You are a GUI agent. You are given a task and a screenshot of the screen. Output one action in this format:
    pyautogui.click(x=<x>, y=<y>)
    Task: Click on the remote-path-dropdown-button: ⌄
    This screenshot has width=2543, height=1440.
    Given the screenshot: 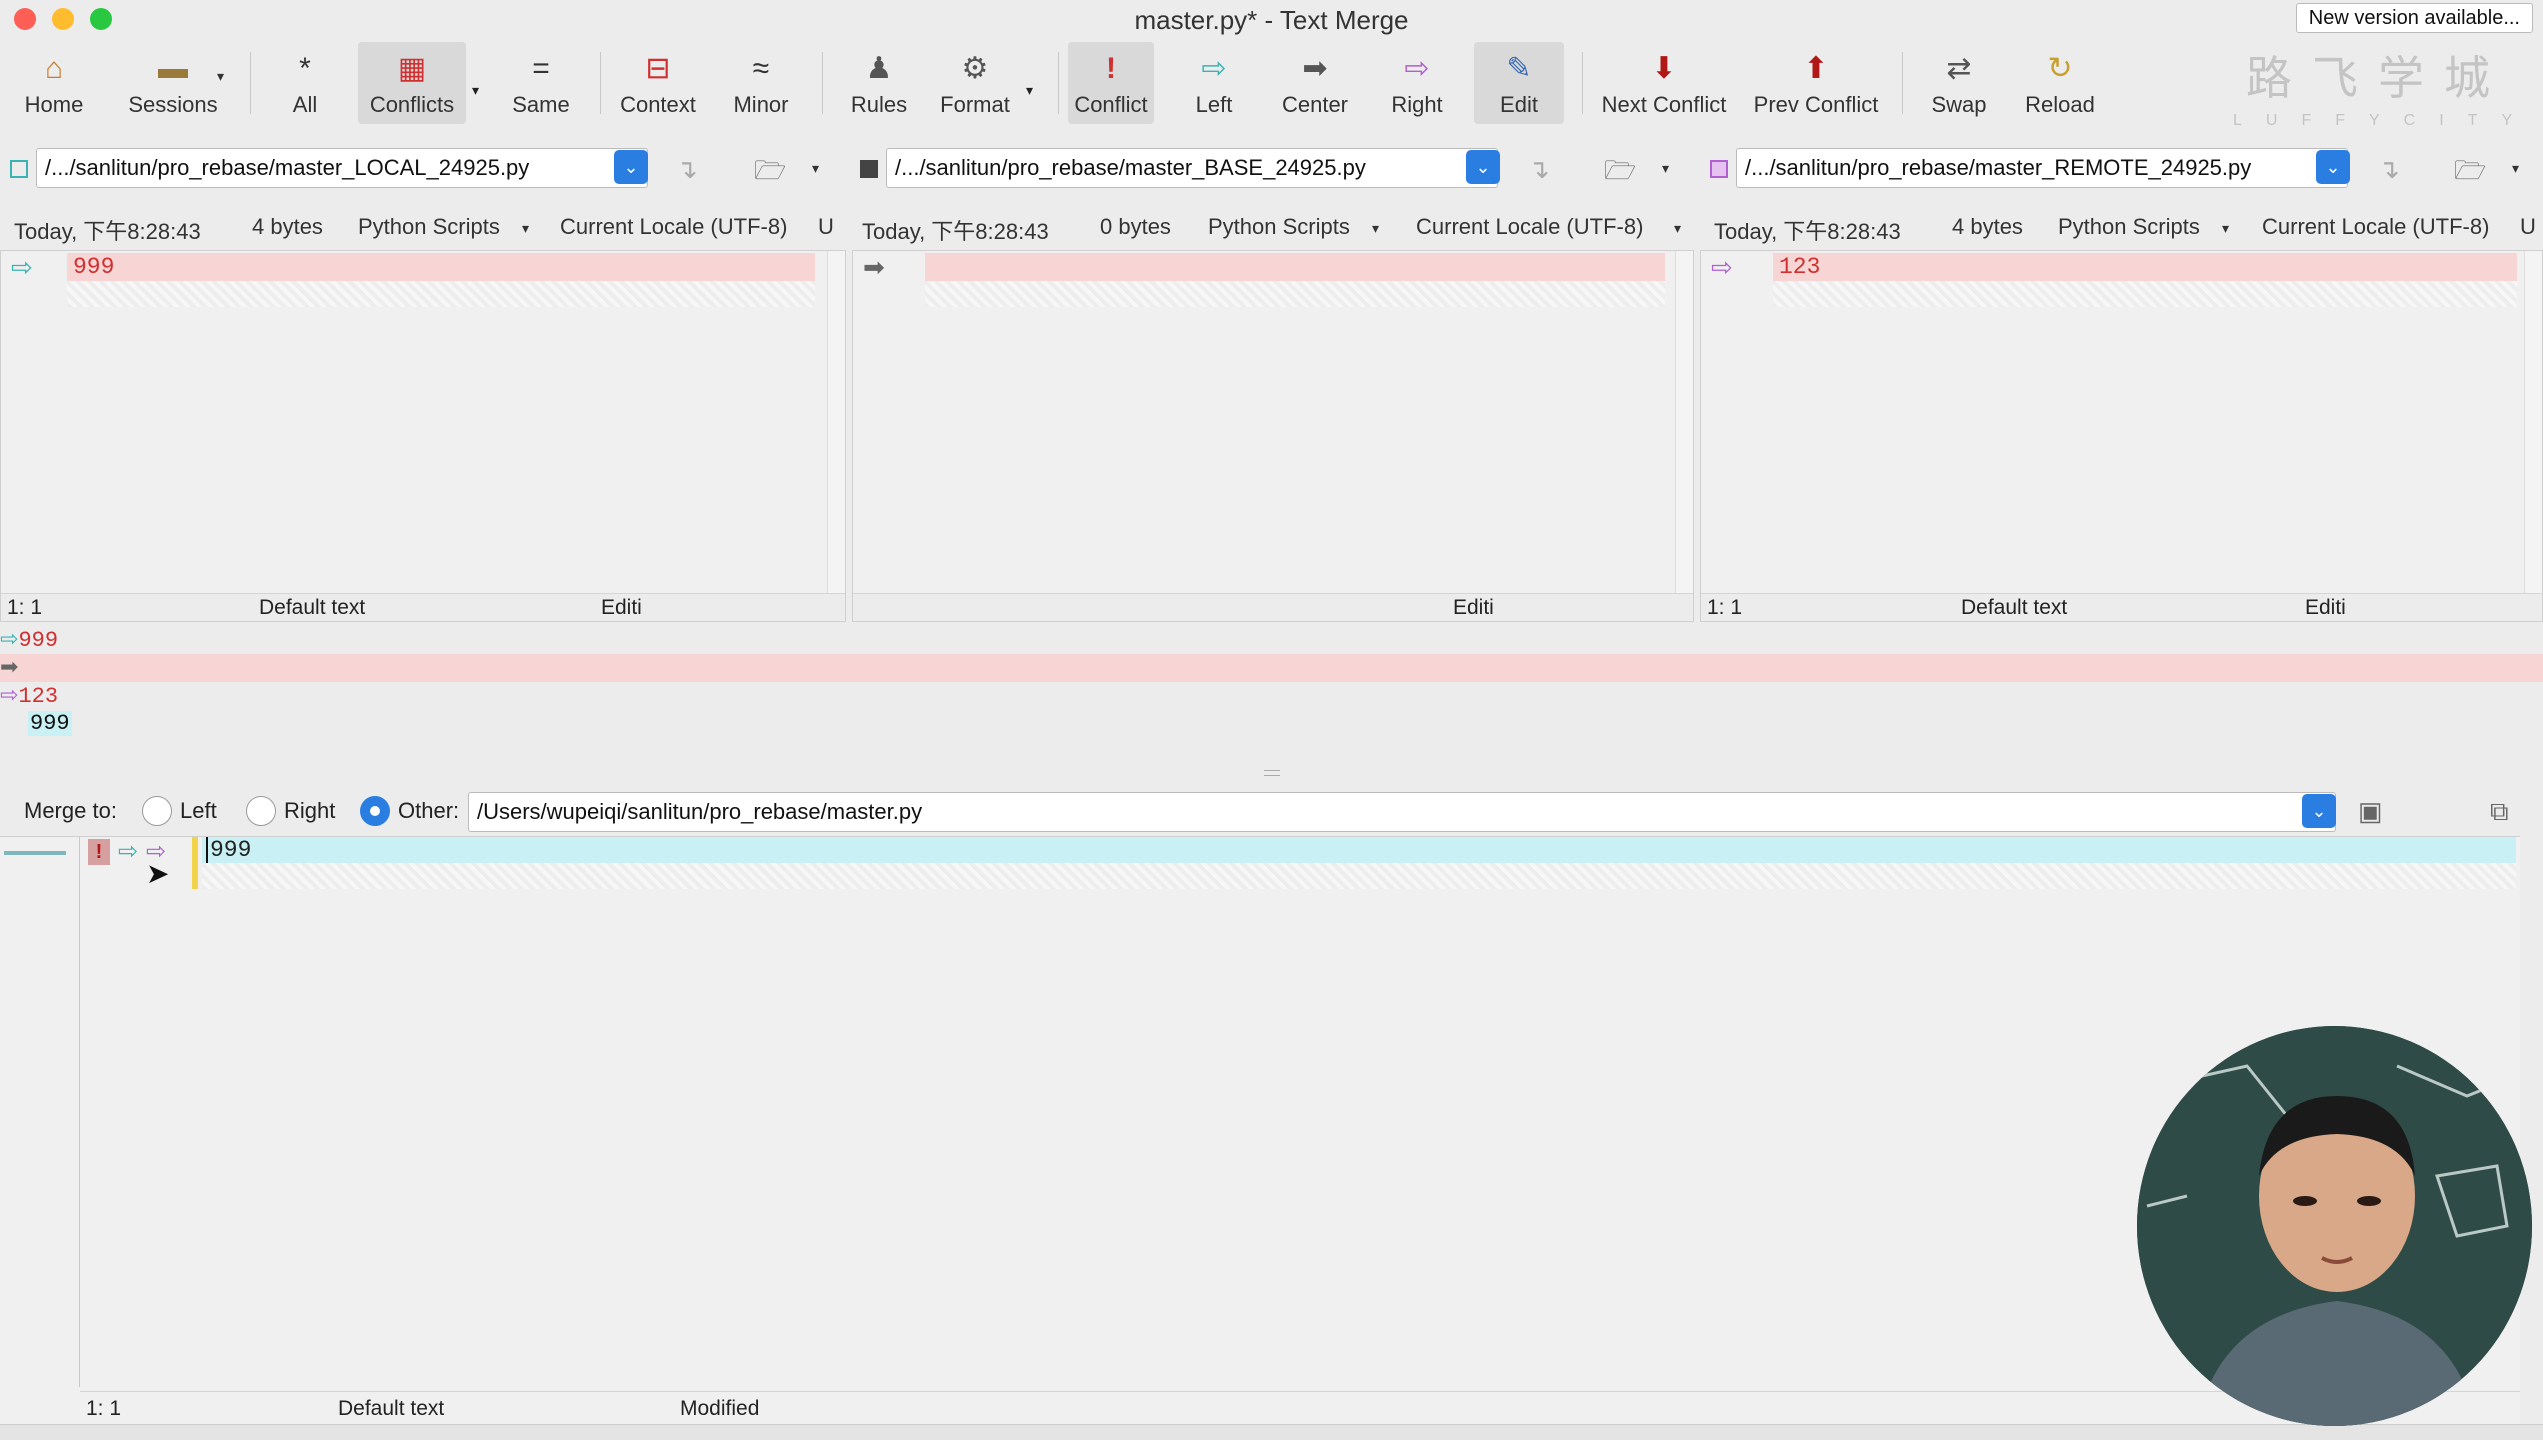 What is the action you would take?
    pyautogui.click(x=2333, y=167)
    